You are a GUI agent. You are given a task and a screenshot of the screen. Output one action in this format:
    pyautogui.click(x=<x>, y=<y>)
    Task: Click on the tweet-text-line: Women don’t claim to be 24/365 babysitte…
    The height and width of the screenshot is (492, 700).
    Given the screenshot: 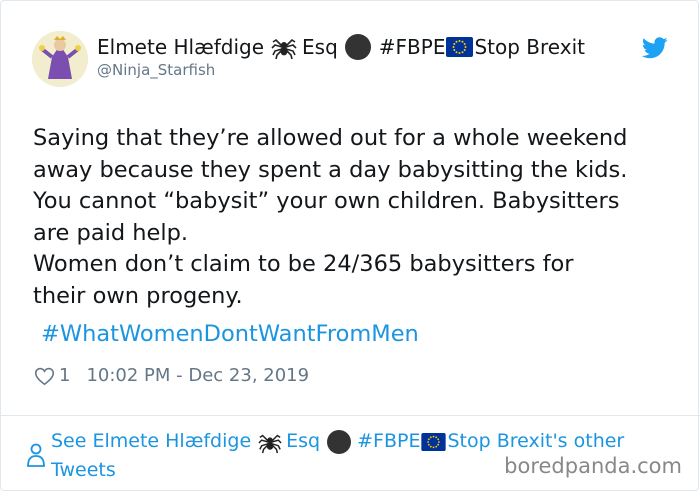 What is the action you would take?
    pyautogui.click(x=303, y=264)
    